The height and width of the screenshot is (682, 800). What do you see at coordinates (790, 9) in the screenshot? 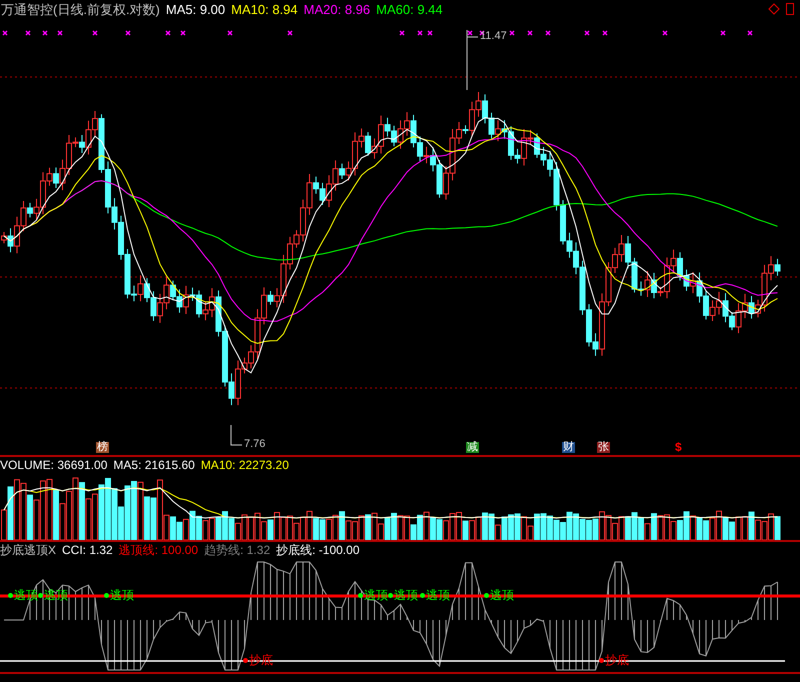
I see `window-icon` at bounding box center [790, 9].